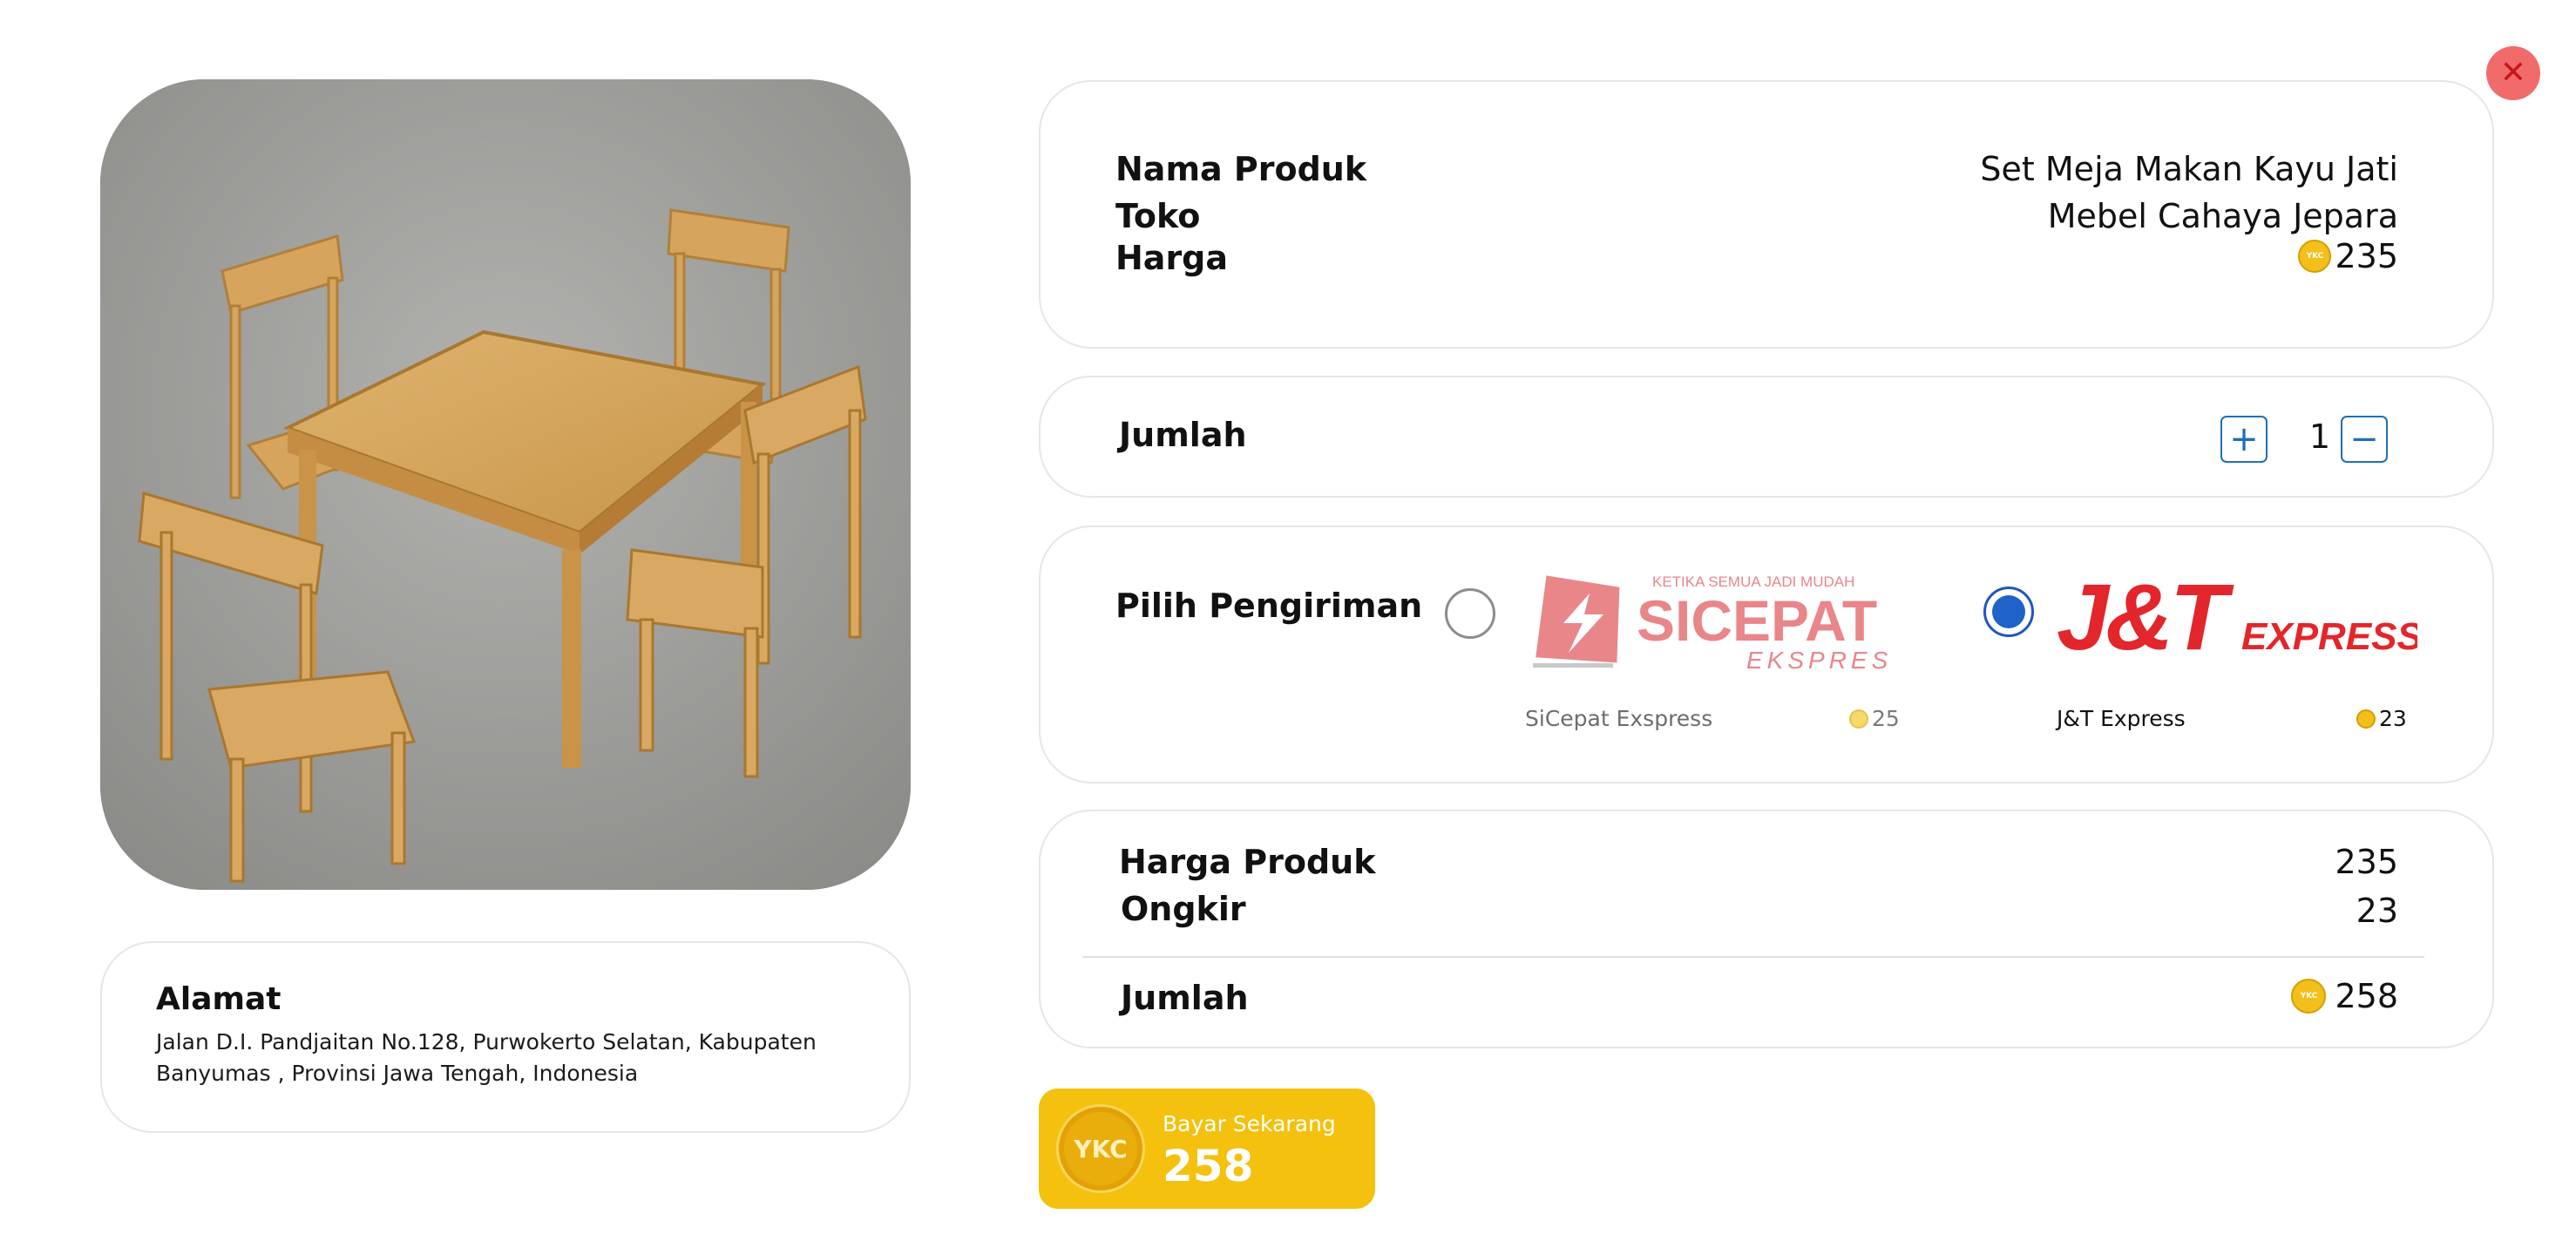 The height and width of the screenshot is (1248, 2576). Describe the element at coordinates (2146, 617) in the screenshot. I see `jnt-brand-text: J&T` at that location.